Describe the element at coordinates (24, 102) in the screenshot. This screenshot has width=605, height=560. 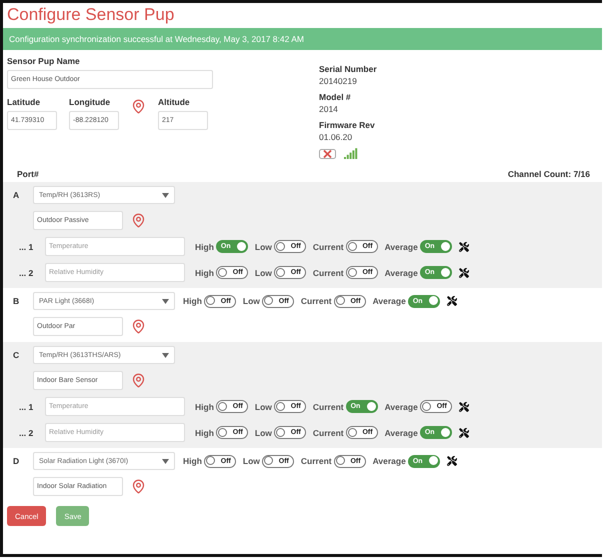
I see `field-label: Latitude` at that location.